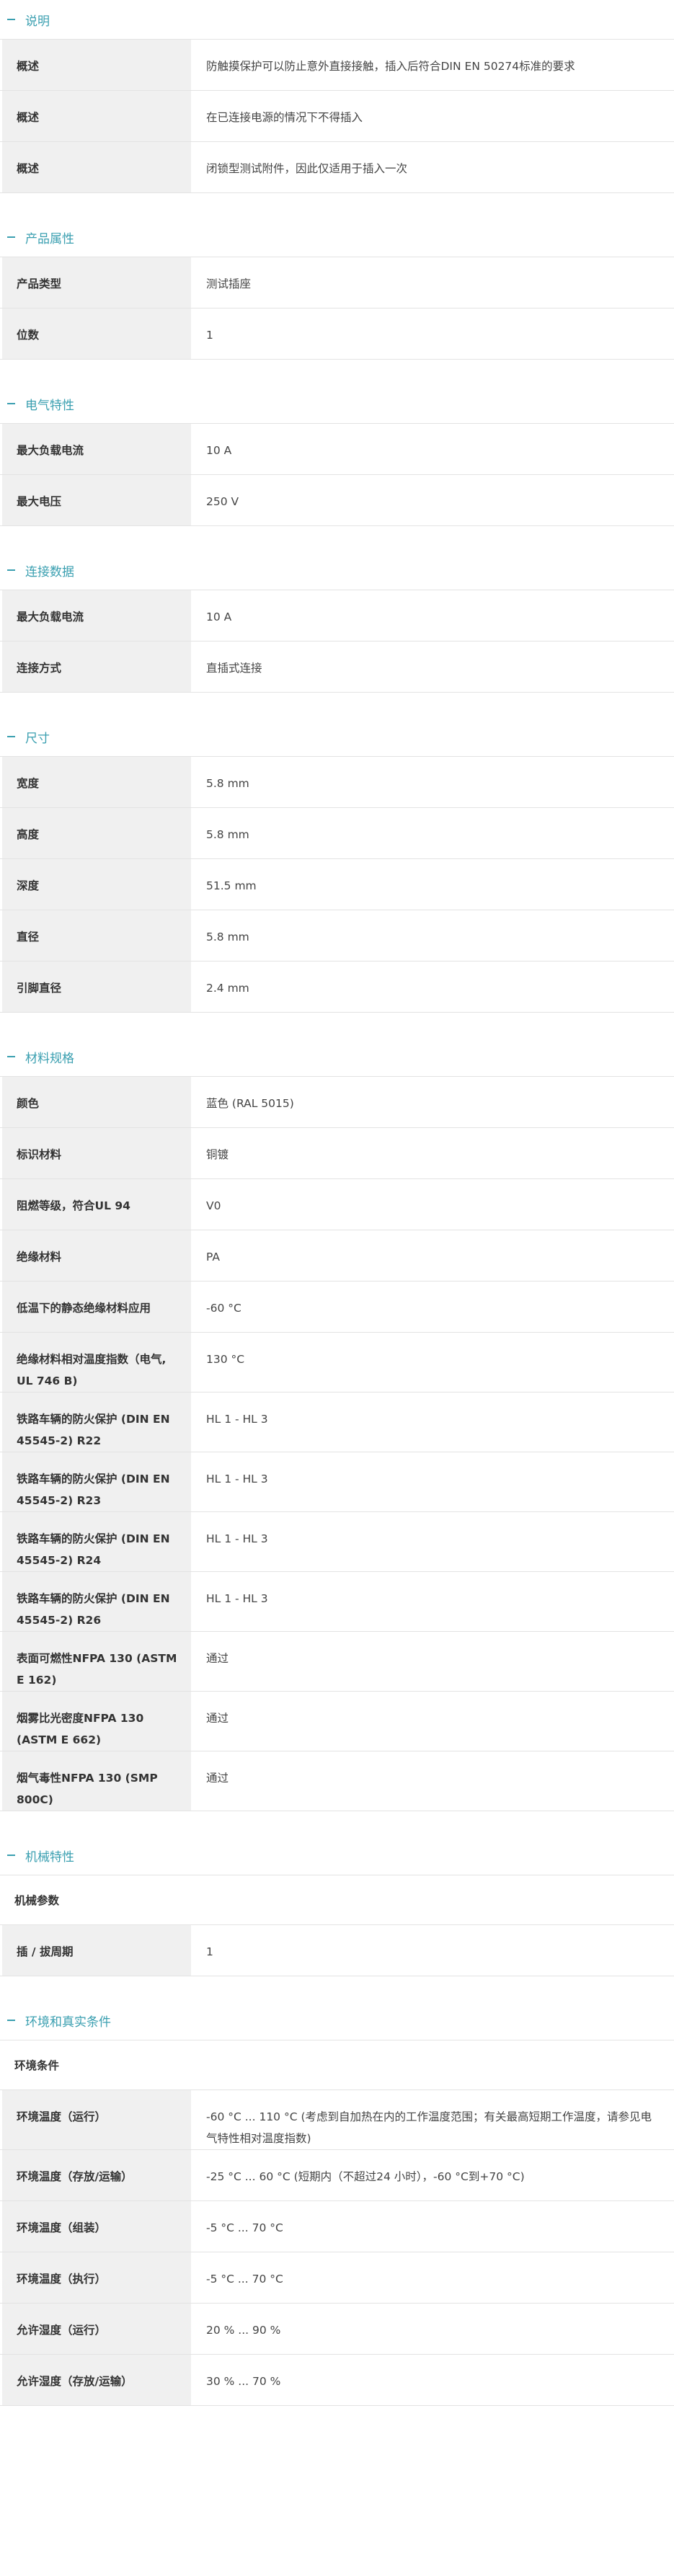 The image size is (674, 2576). I want to click on spec-label: 烟气毒性NFPA 130 (SMP 800C), so click(96, 1781).